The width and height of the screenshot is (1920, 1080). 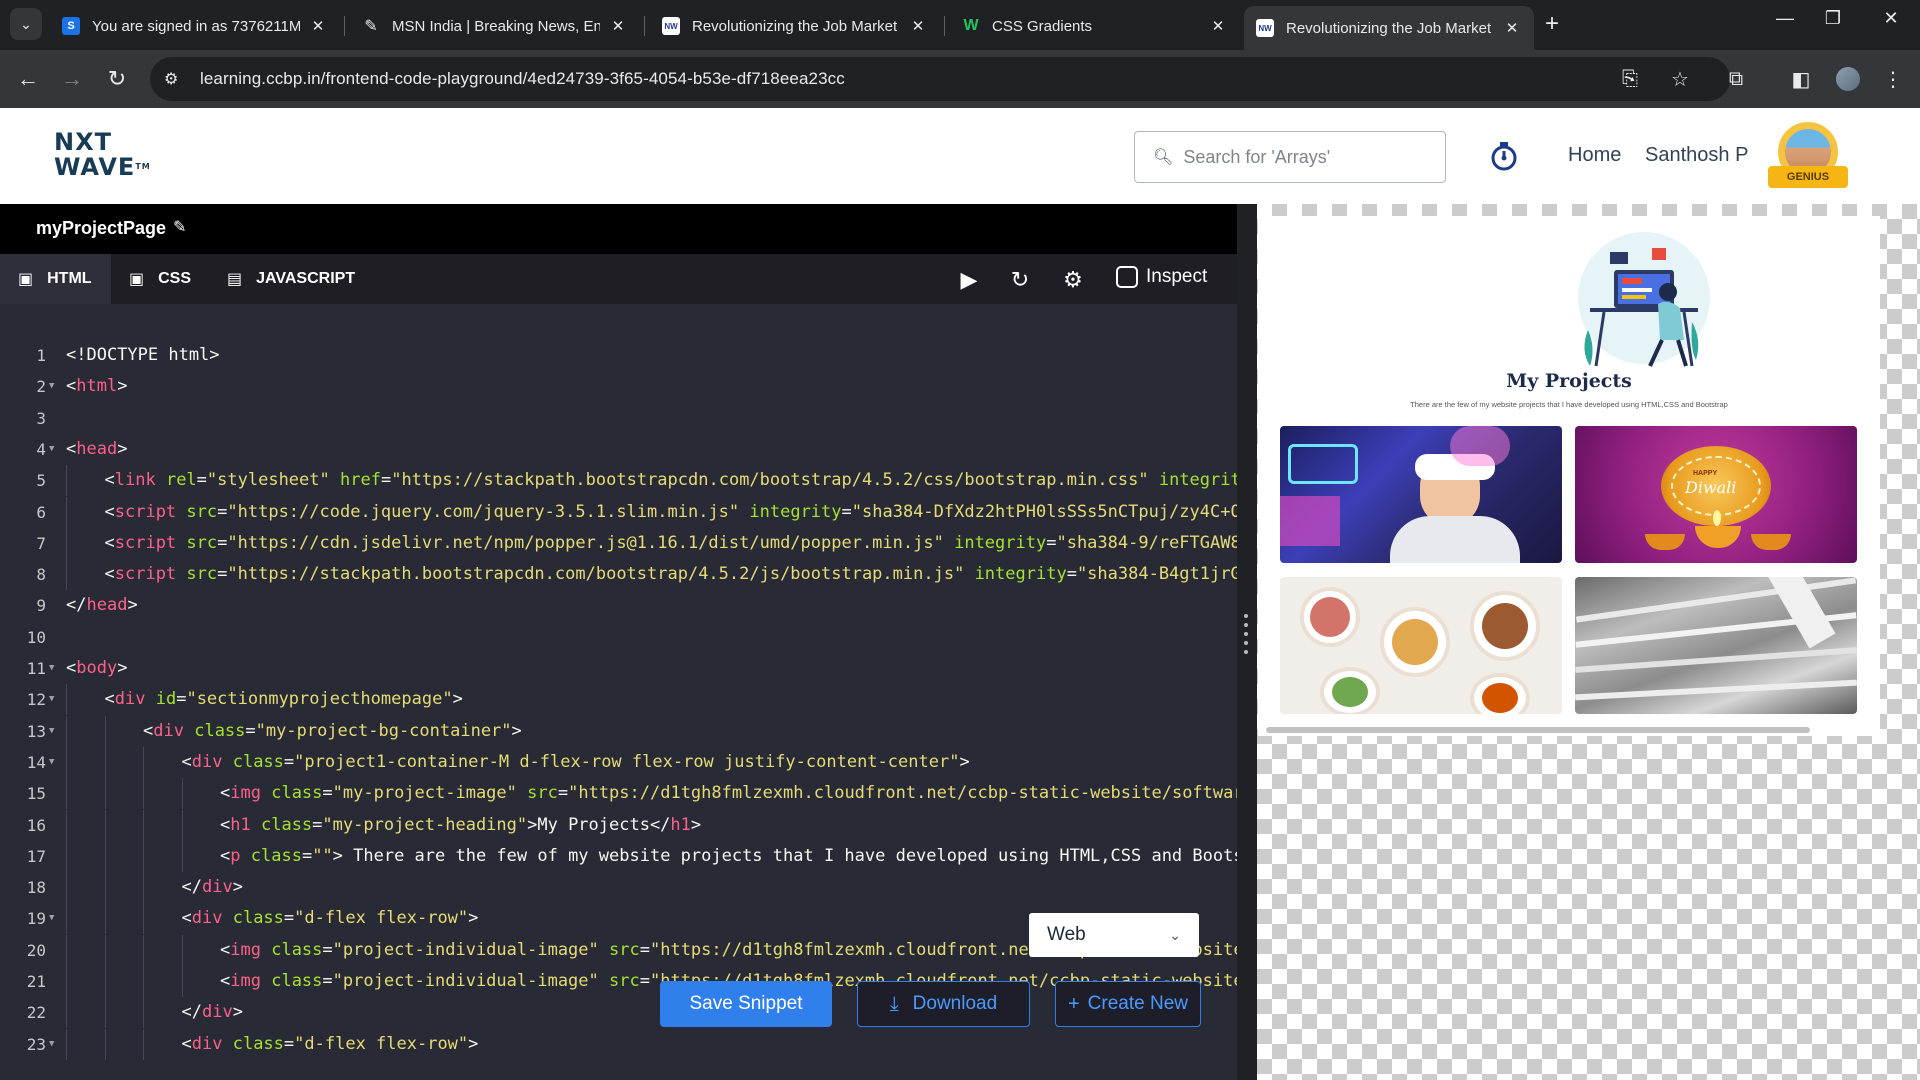 I want to click on settings-gear-icon: ⚙, so click(x=1073, y=280).